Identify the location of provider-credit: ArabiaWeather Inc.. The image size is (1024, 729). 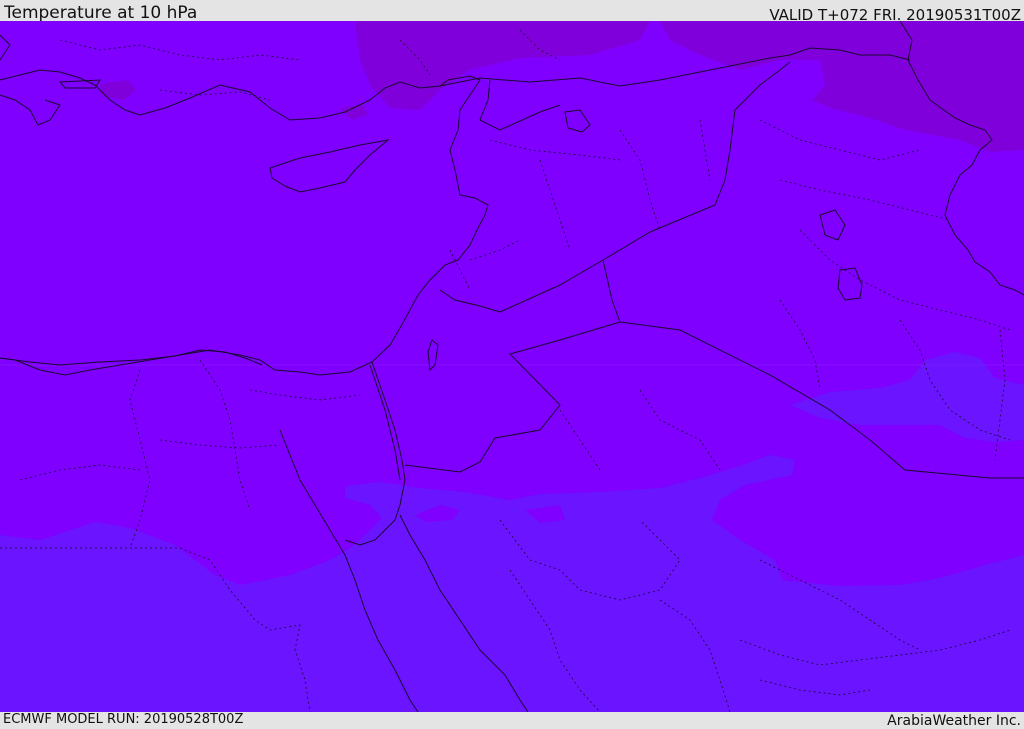
(954, 721).